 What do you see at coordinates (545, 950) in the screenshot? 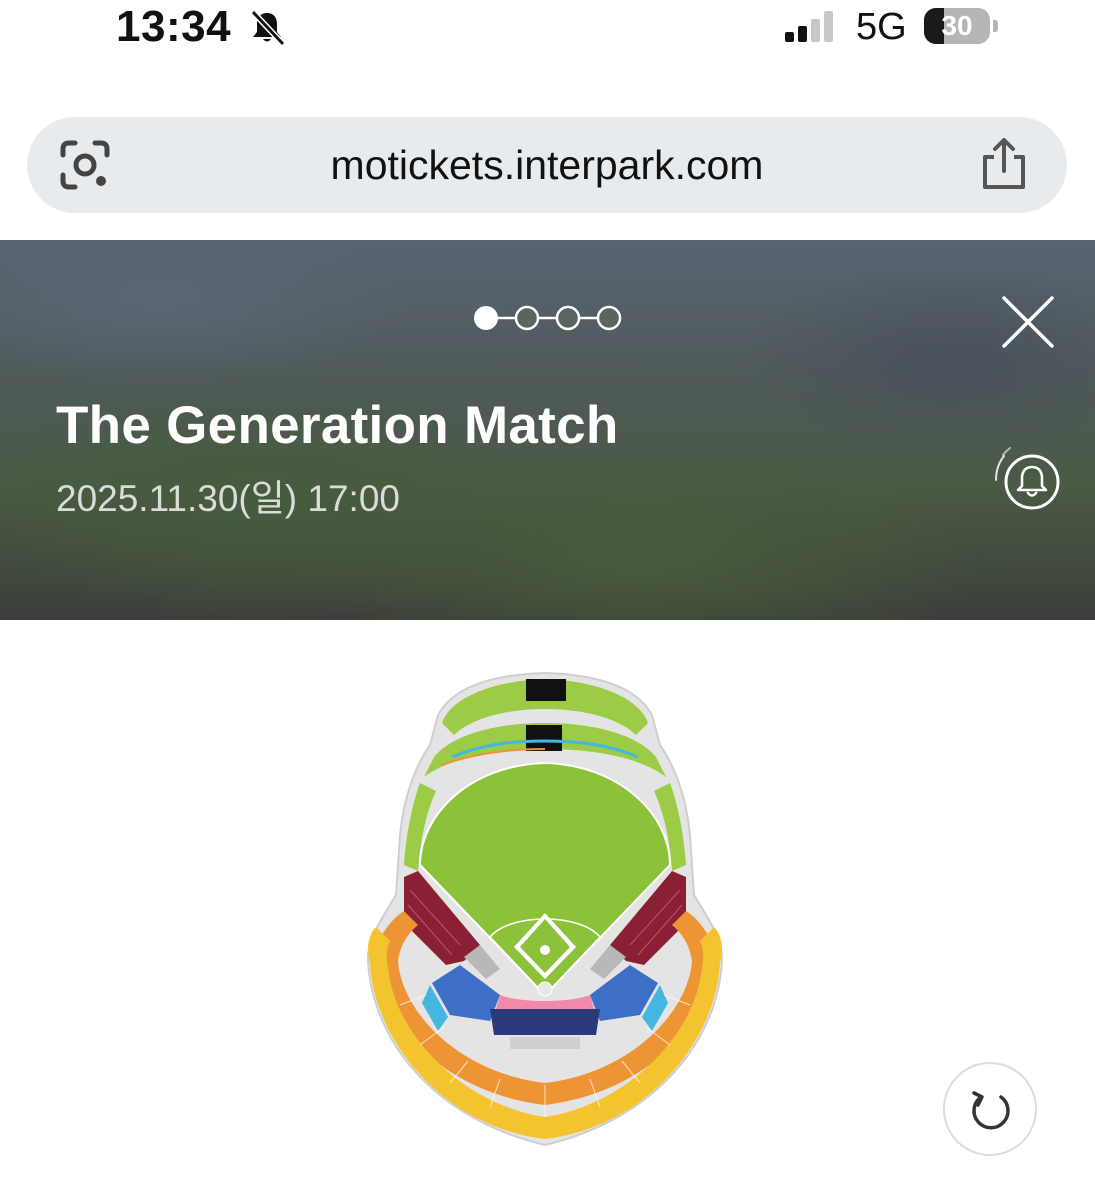
I see `pitchers-mound` at bounding box center [545, 950].